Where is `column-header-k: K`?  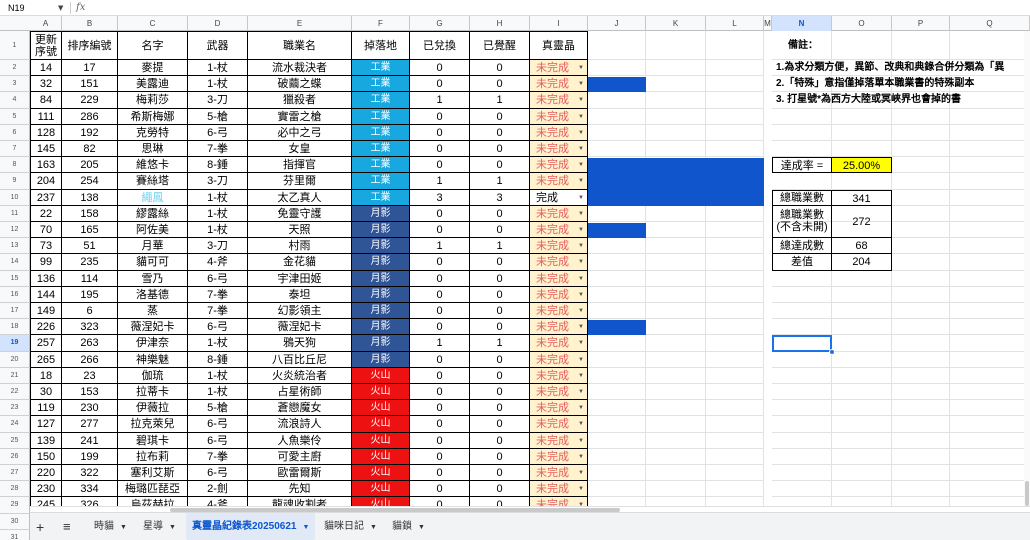
column-header-k: K is located at coordinates (676, 23).